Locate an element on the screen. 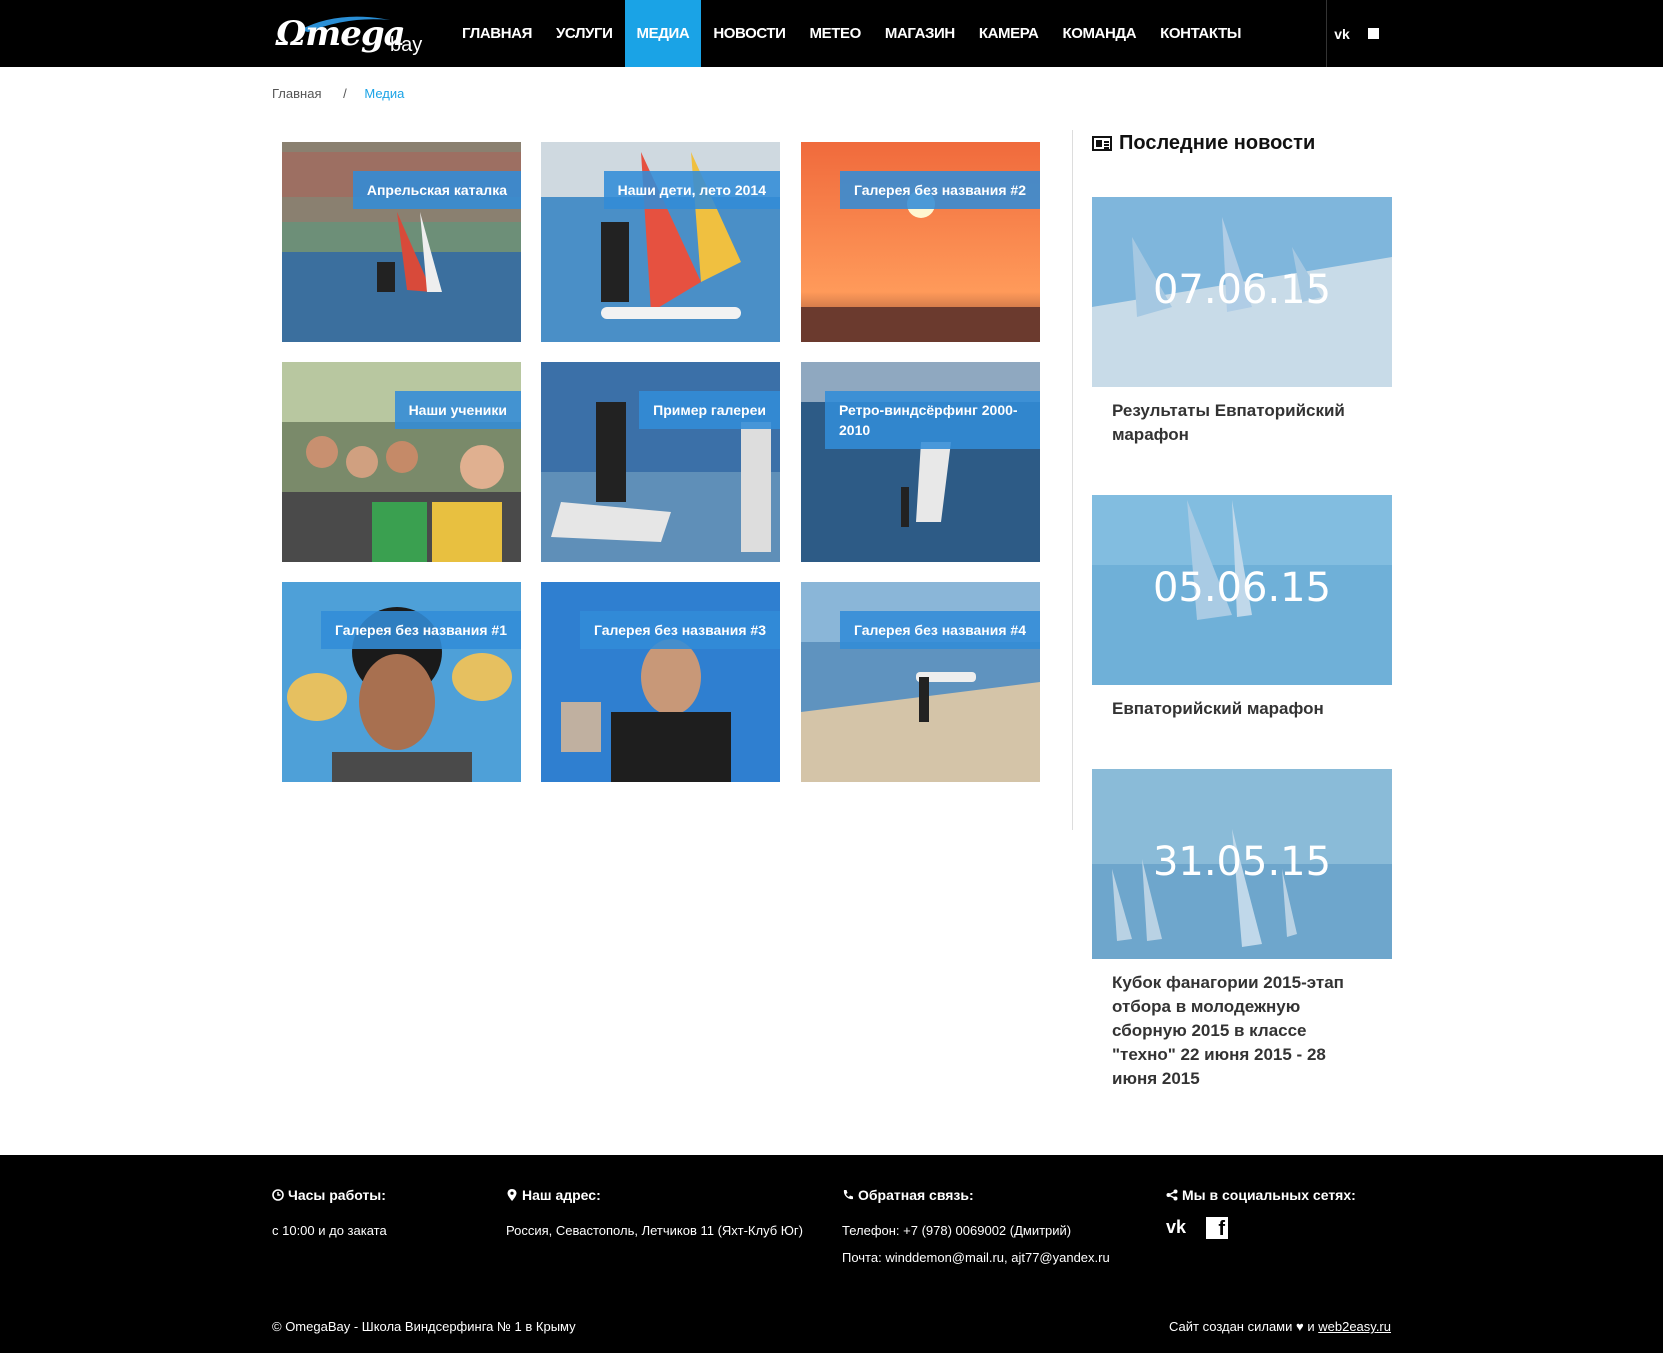 The image size is (1663, 1353). breadcrumb-current: Медиа is located at coordinates (384, 93).